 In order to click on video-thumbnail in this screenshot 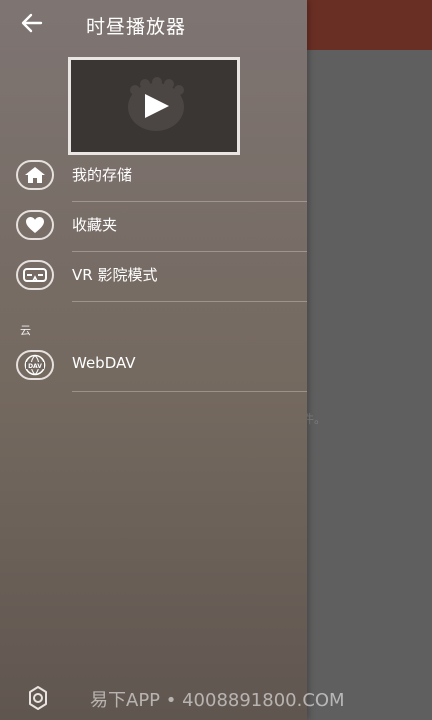, I will do `click(154, 106)`.